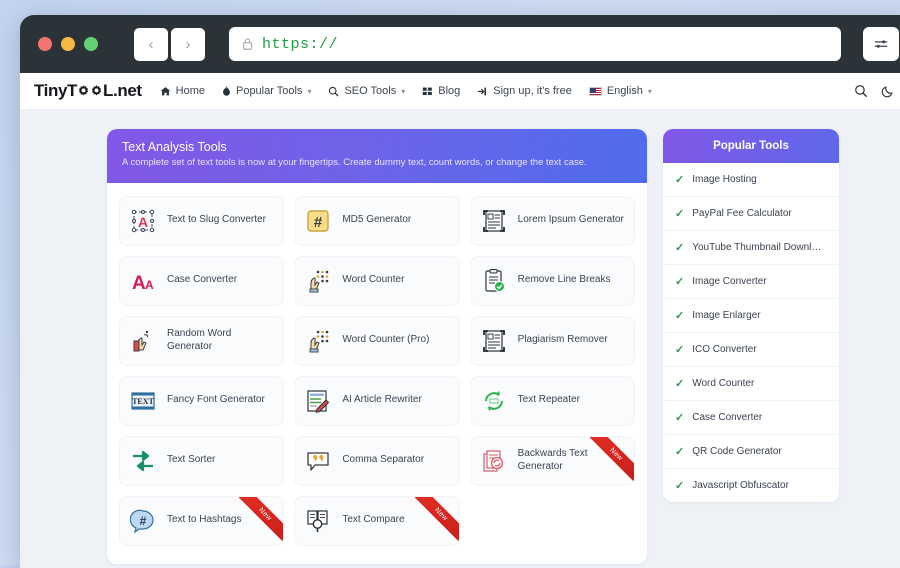 Image resolution: width=900 pixels, height=568 pixels. What do you see at coordinates (751, 384) in the screenshot?
I see `sidebar-item-word-counter: ✓ Word Counter` at bounding box center [751, 384].